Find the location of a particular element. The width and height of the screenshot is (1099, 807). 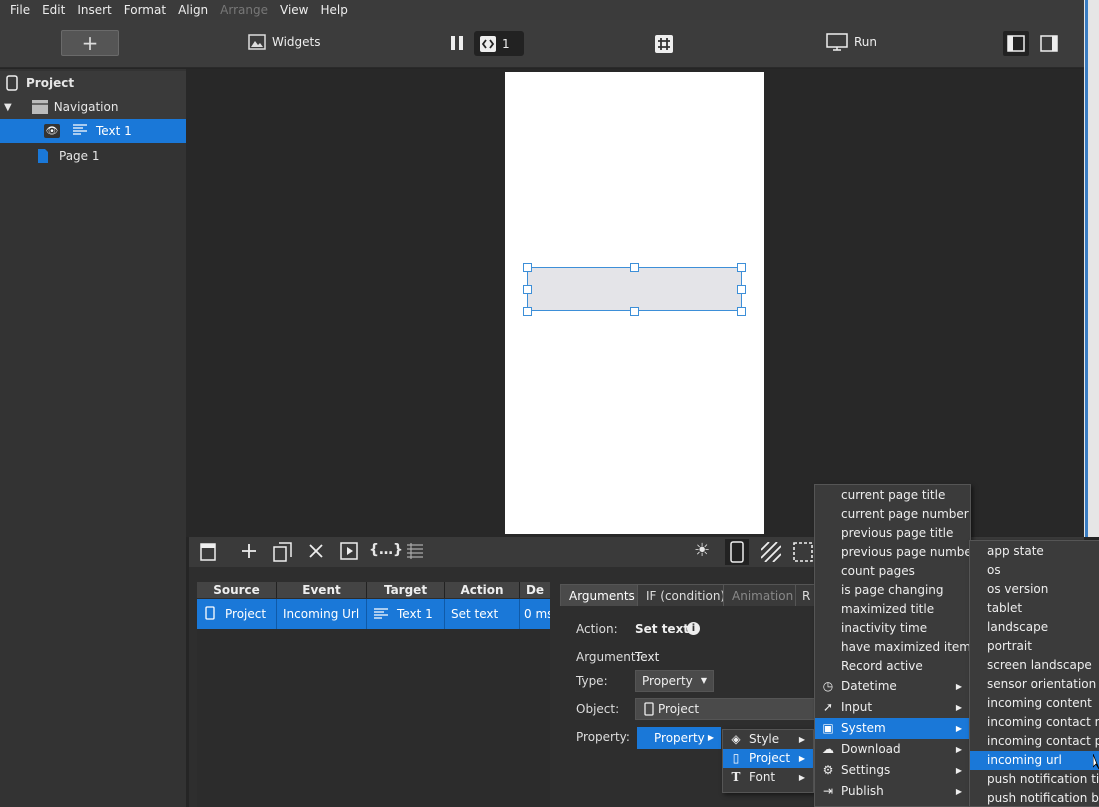

hatch-icon is located at coordinates (771, 552).